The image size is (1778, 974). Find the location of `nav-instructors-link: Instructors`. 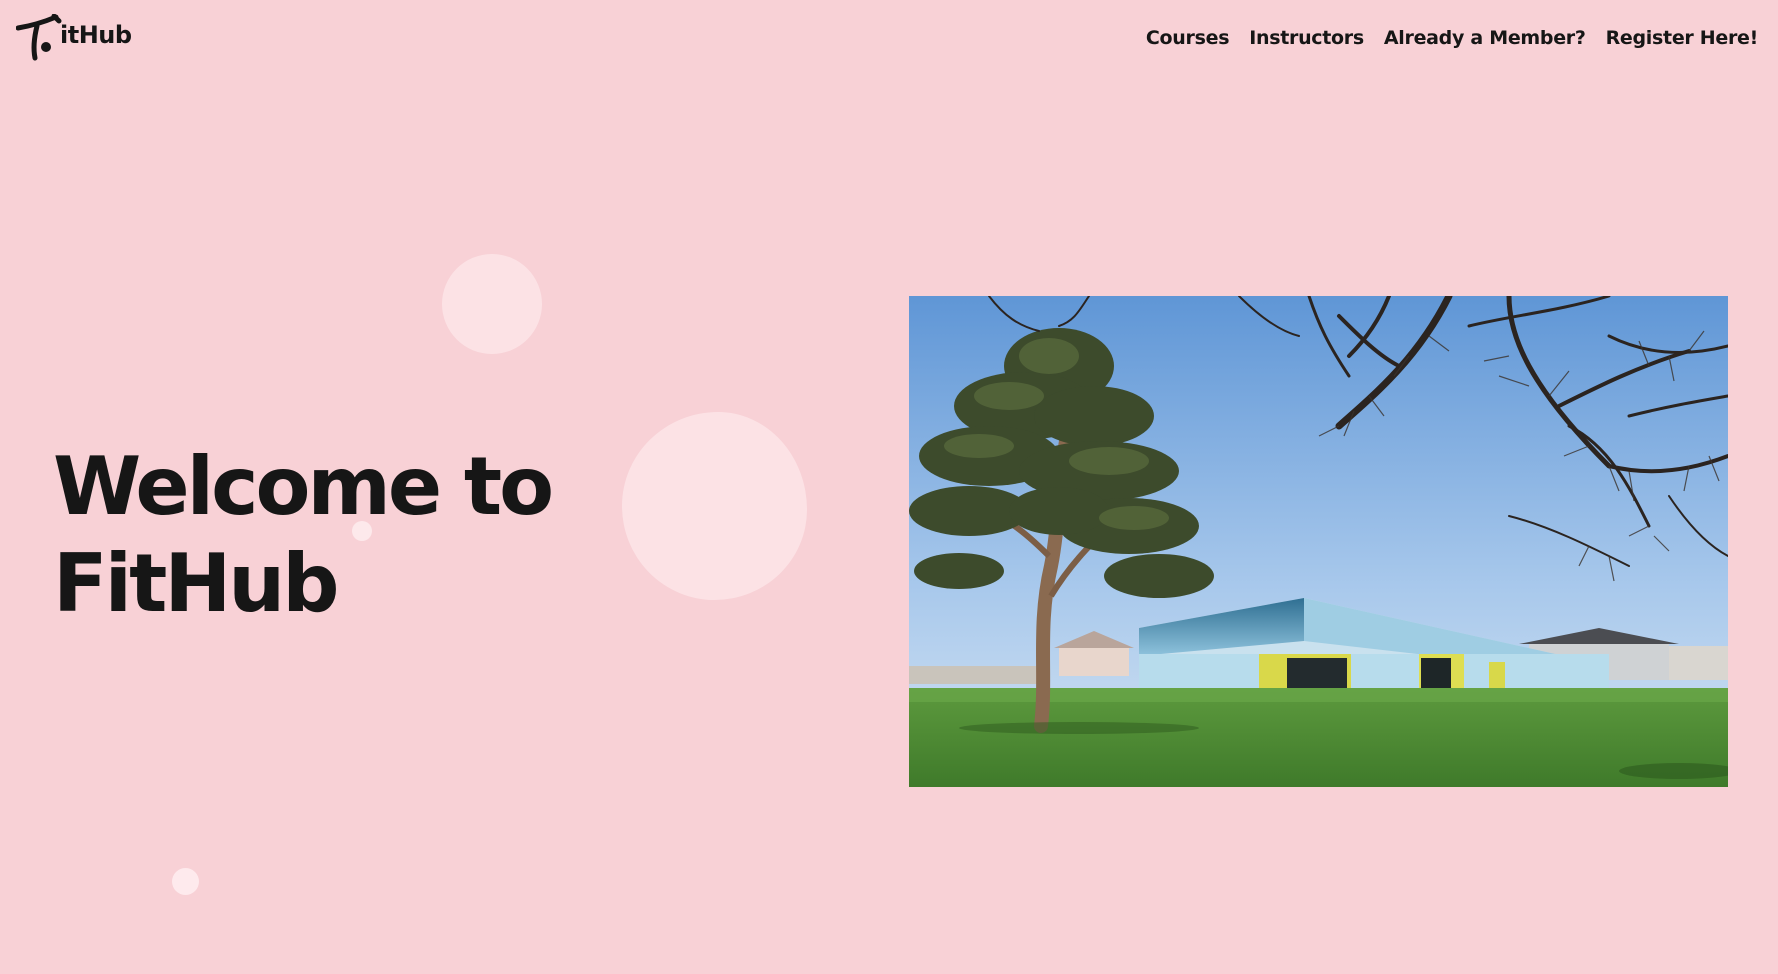

nav-instructors-link: Instructors is located at coordinates (1306, 38).